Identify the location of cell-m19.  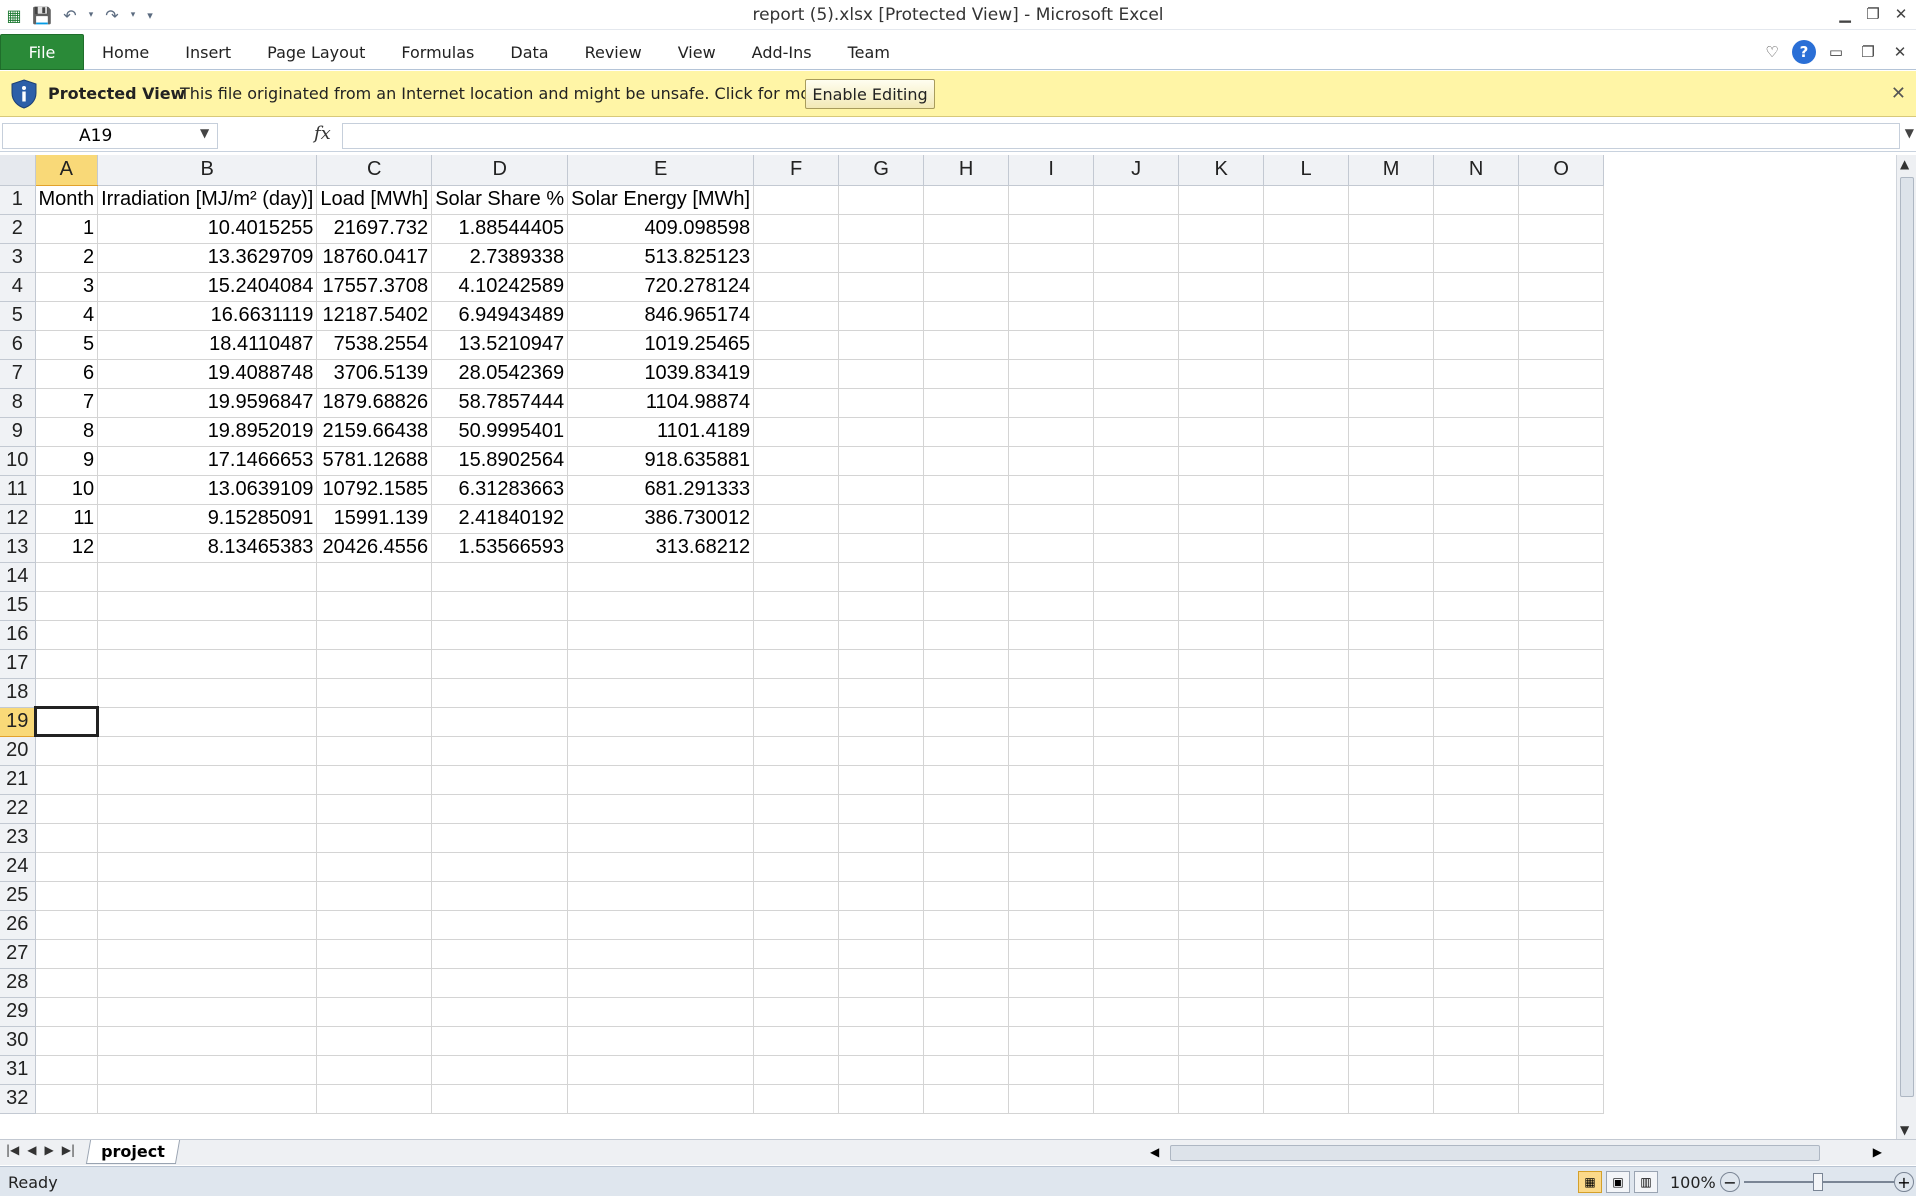
(1391, 722).